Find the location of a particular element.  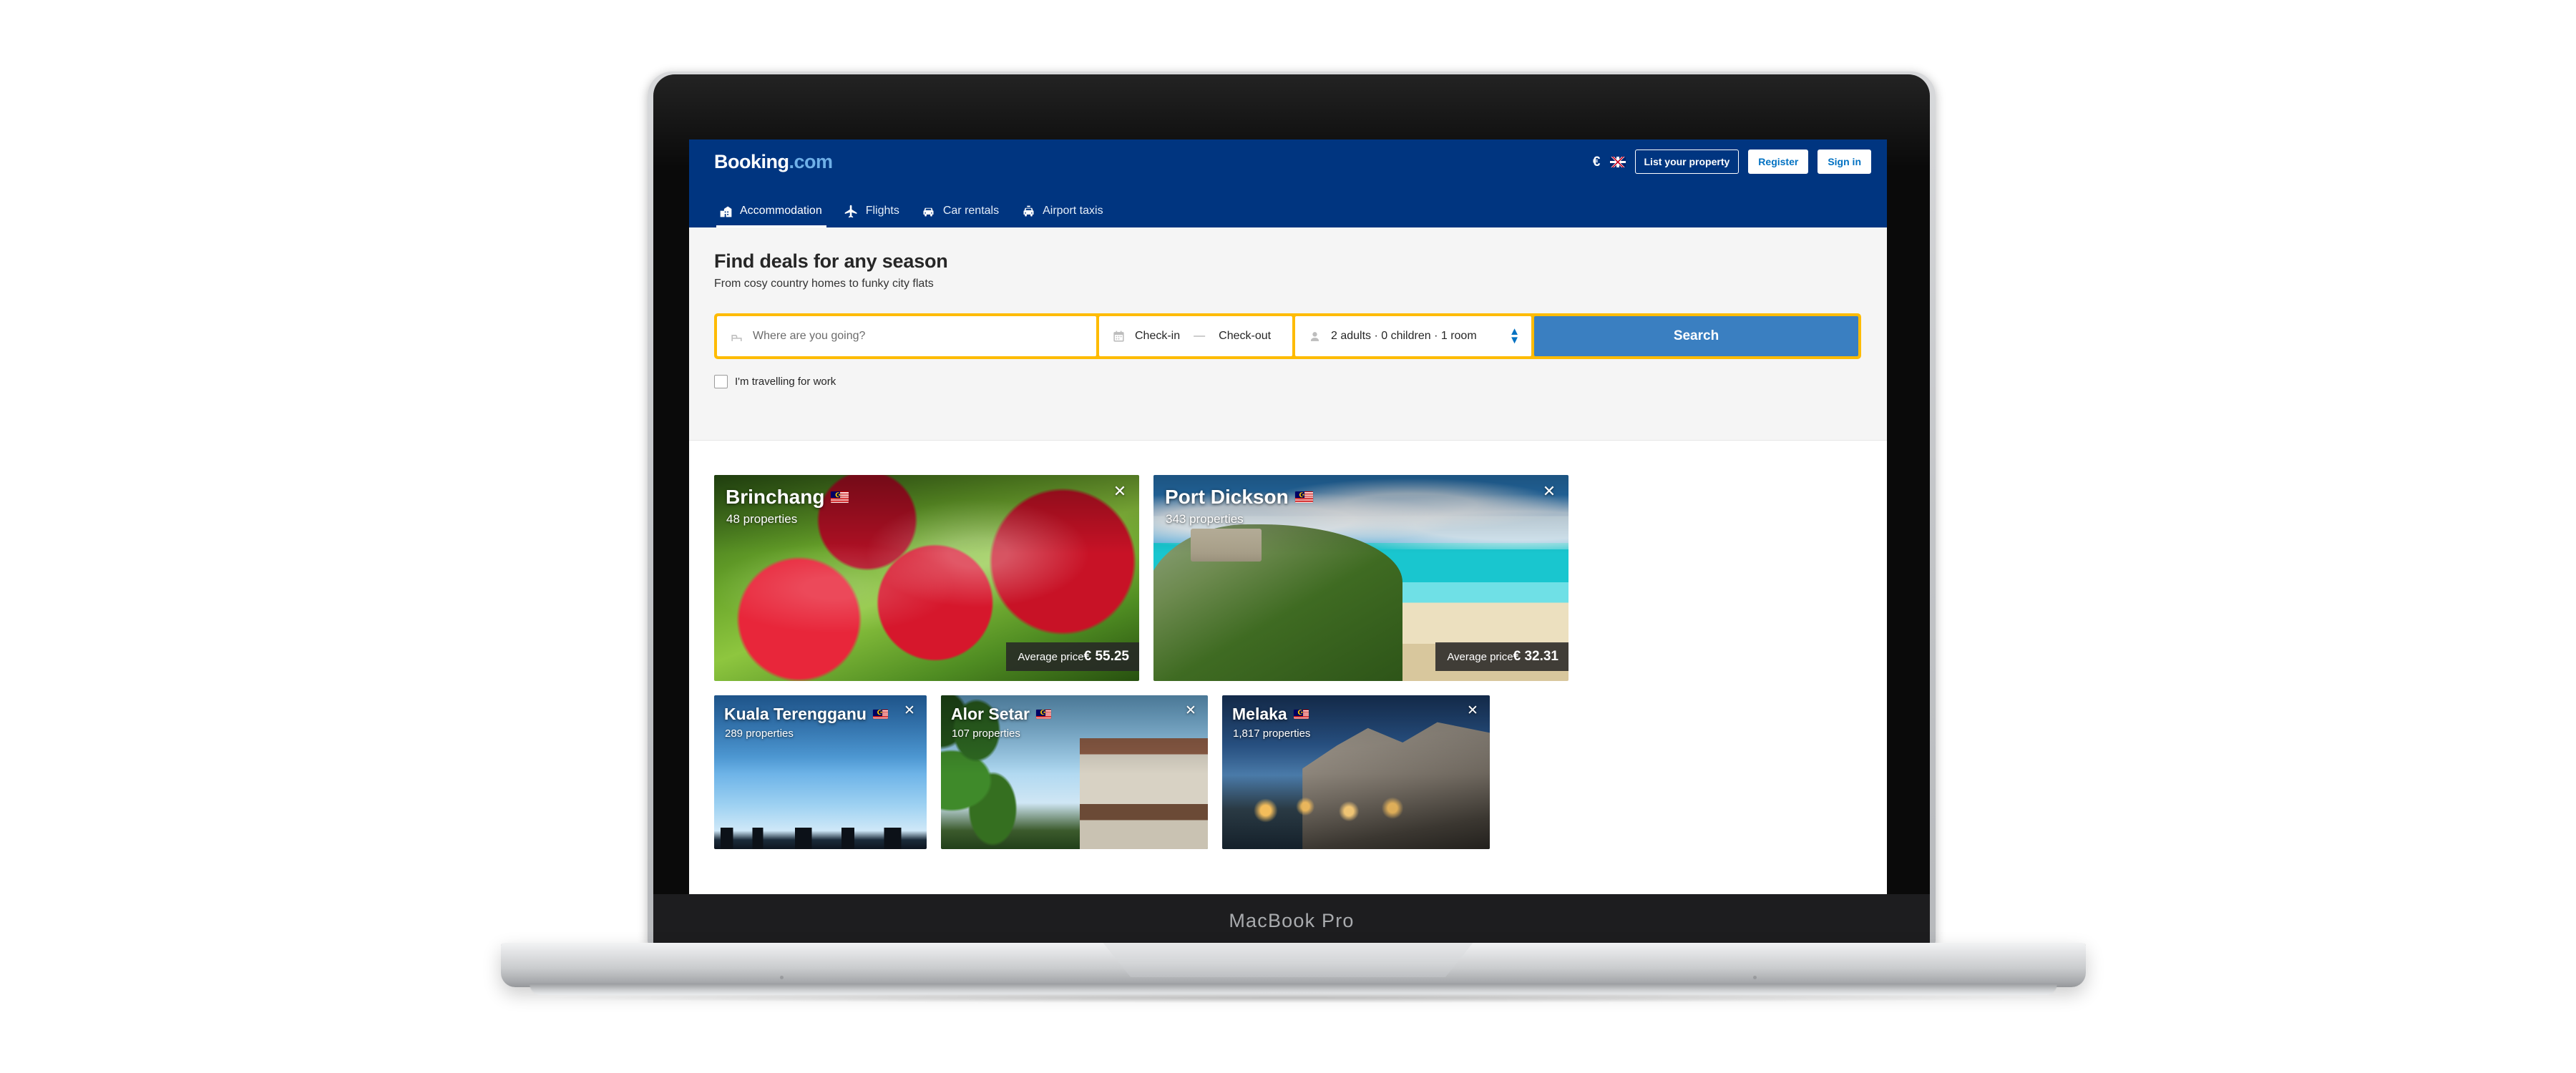

currency-icon: € is located at coordinates (1597, 162).